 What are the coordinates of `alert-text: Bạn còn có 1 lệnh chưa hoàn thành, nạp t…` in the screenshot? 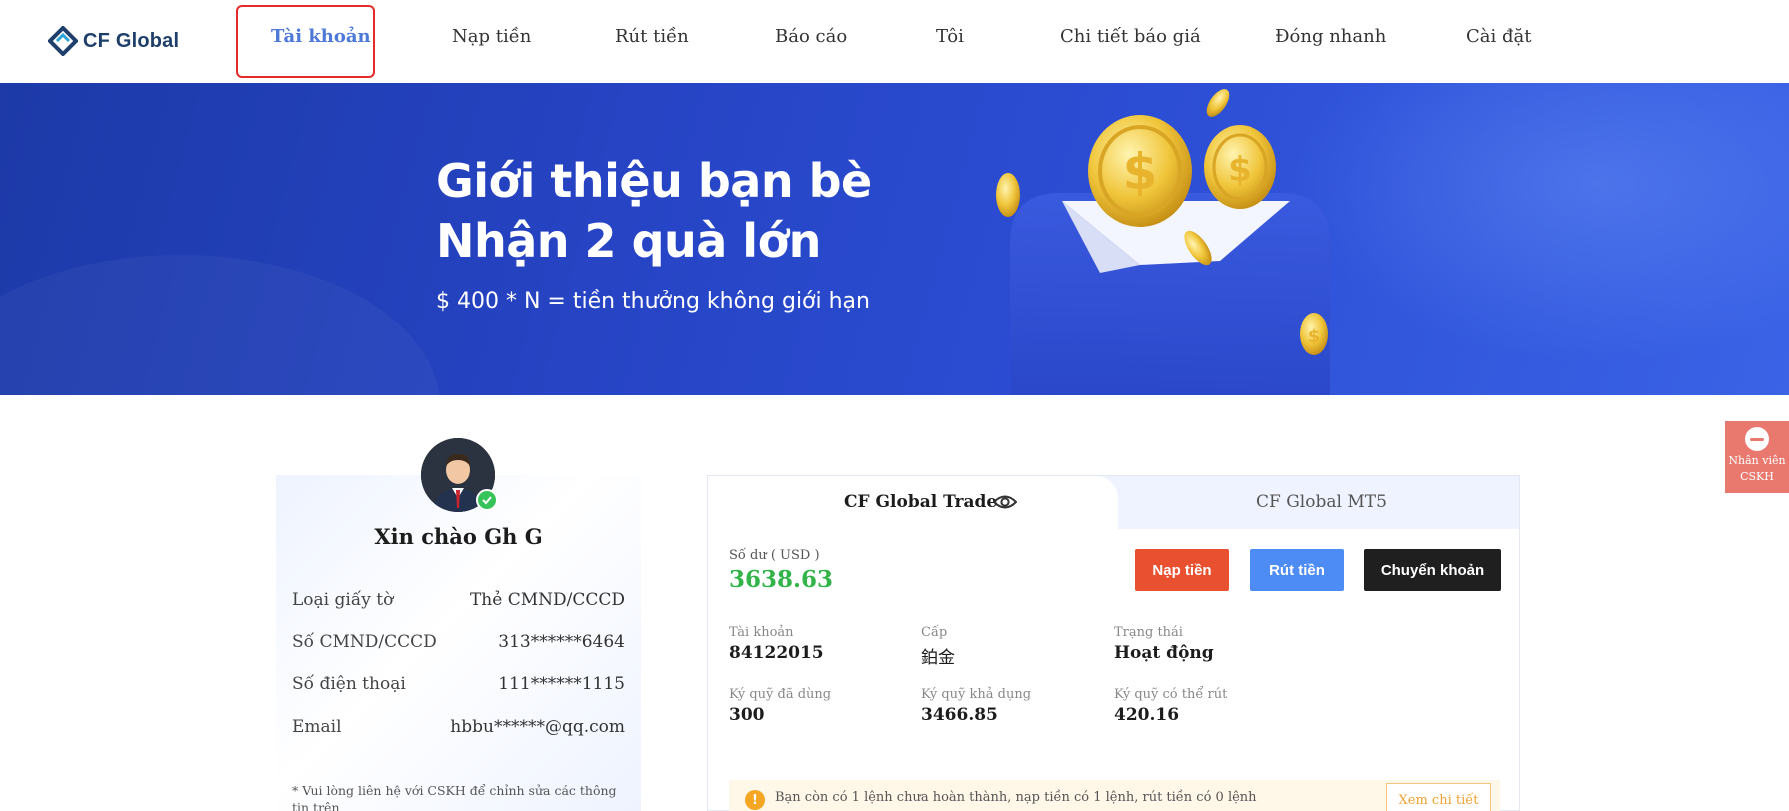 It's located at (1016, 797).